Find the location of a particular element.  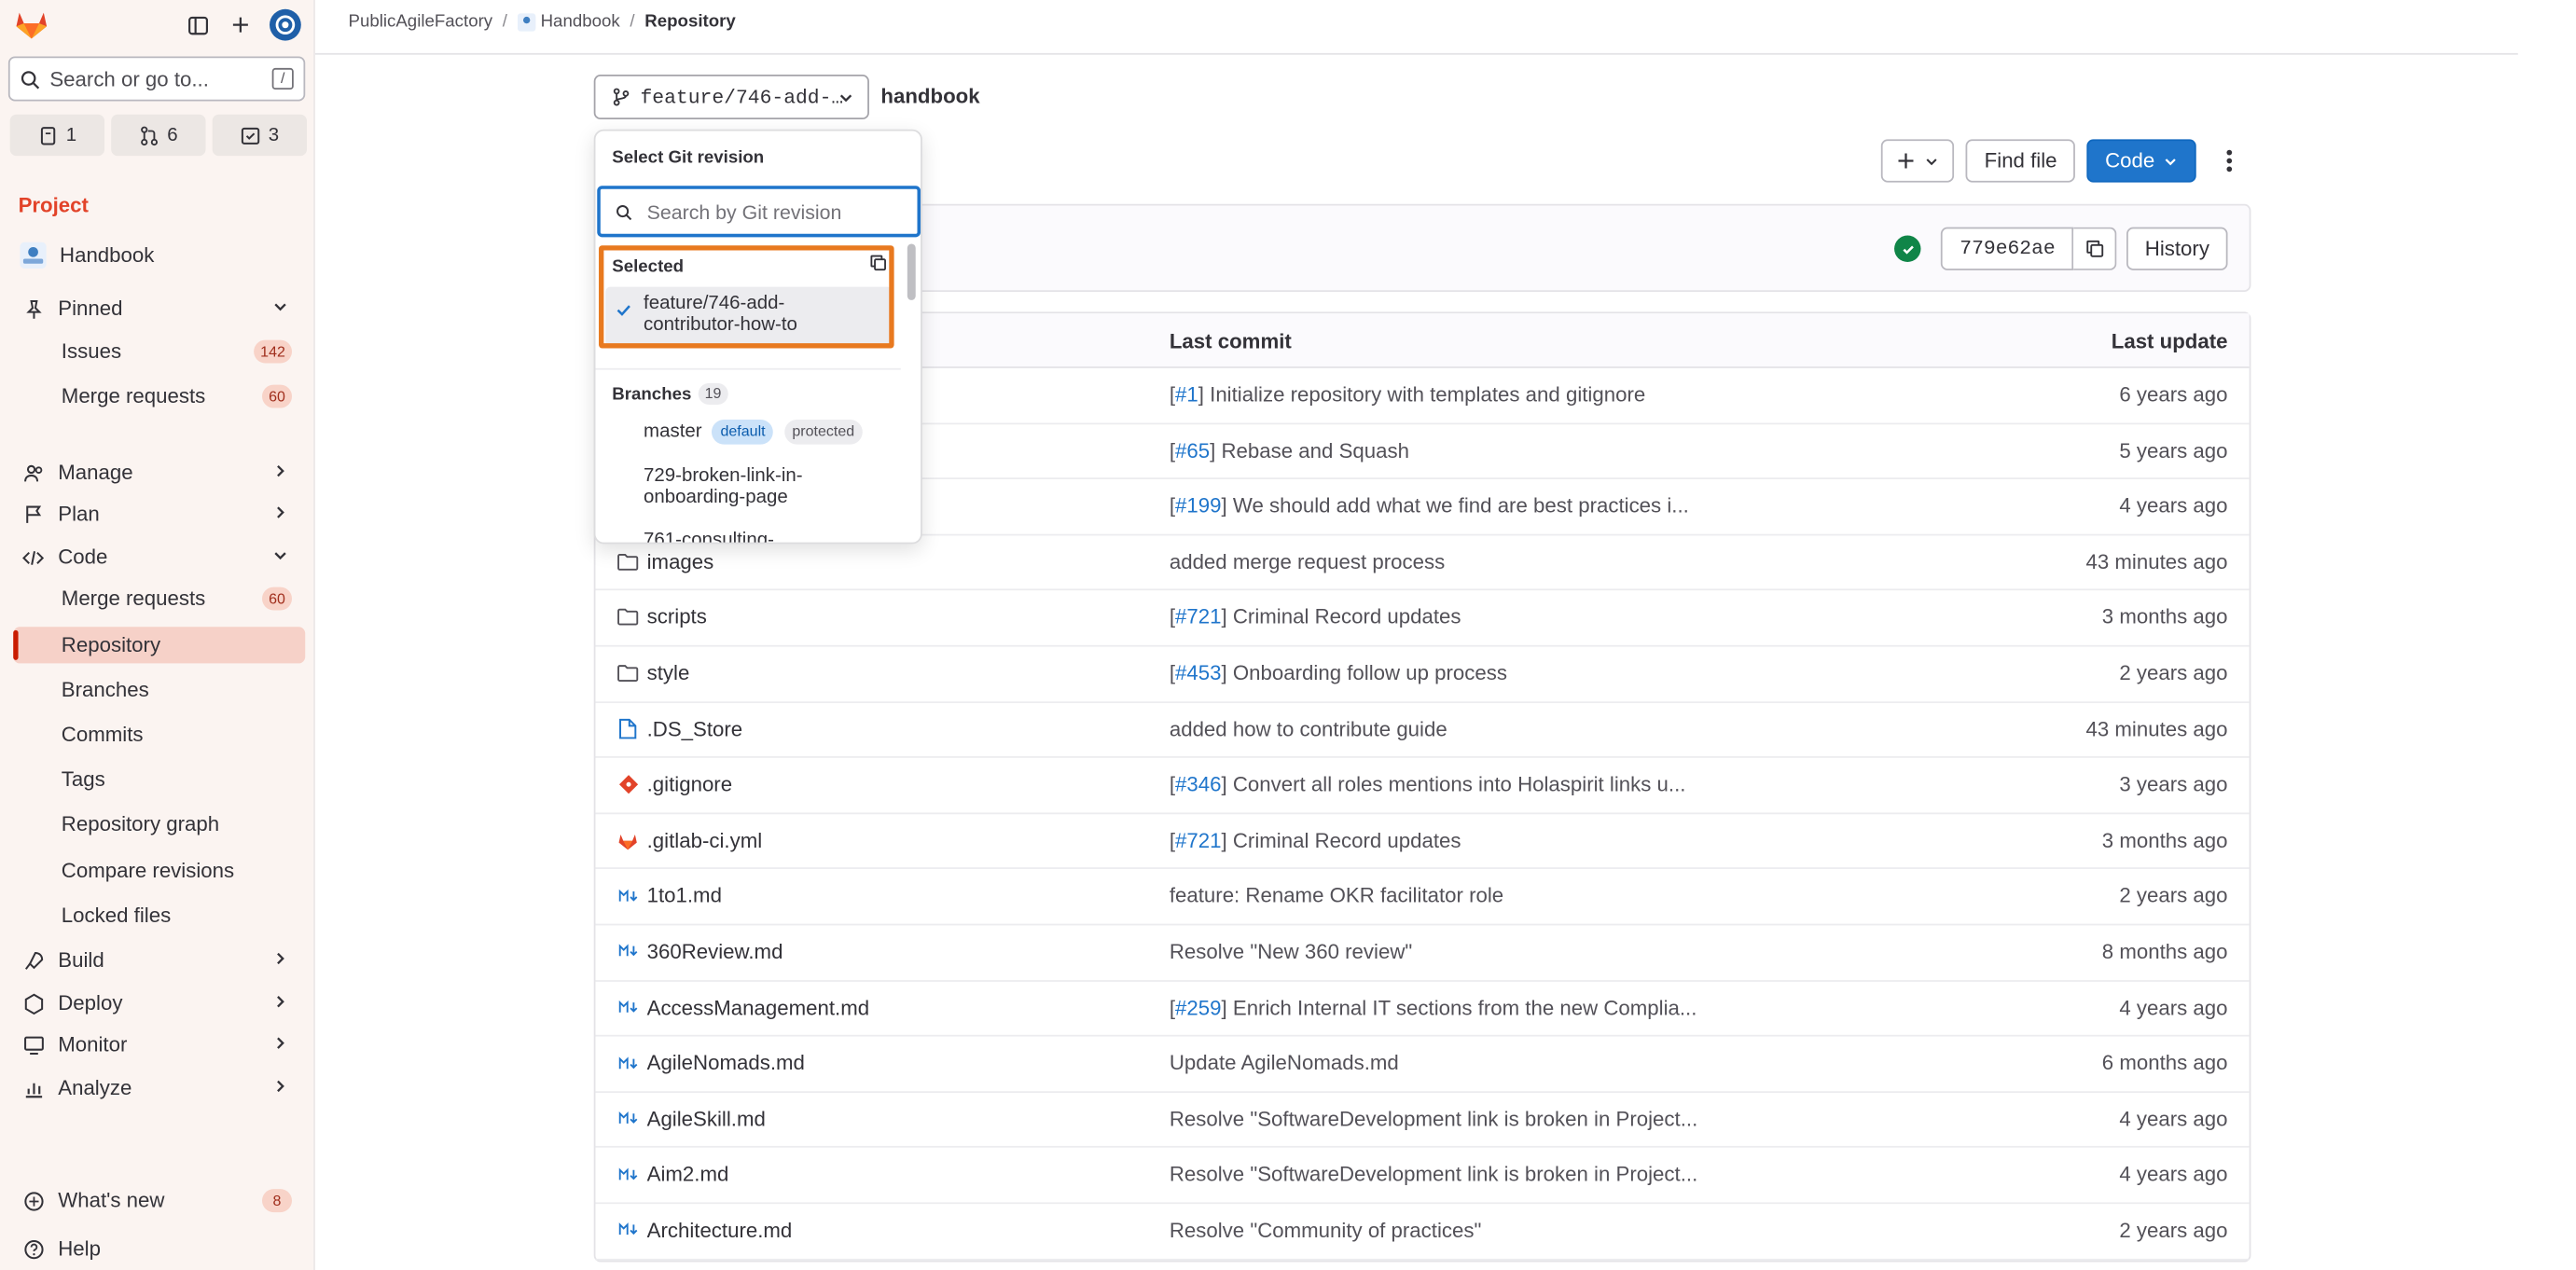

avatar is located at coordinates (285, 25).